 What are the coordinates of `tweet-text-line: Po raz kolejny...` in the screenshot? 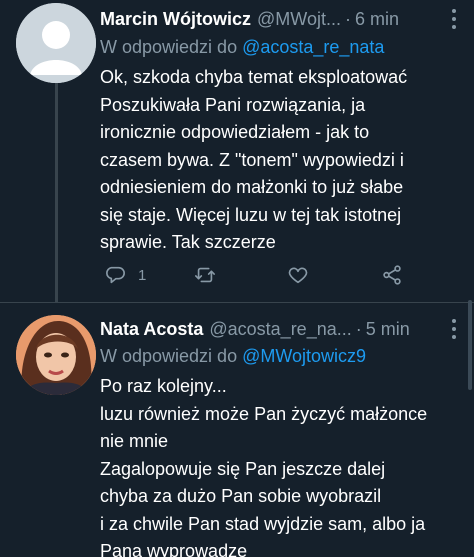 It's located at (163, 386).